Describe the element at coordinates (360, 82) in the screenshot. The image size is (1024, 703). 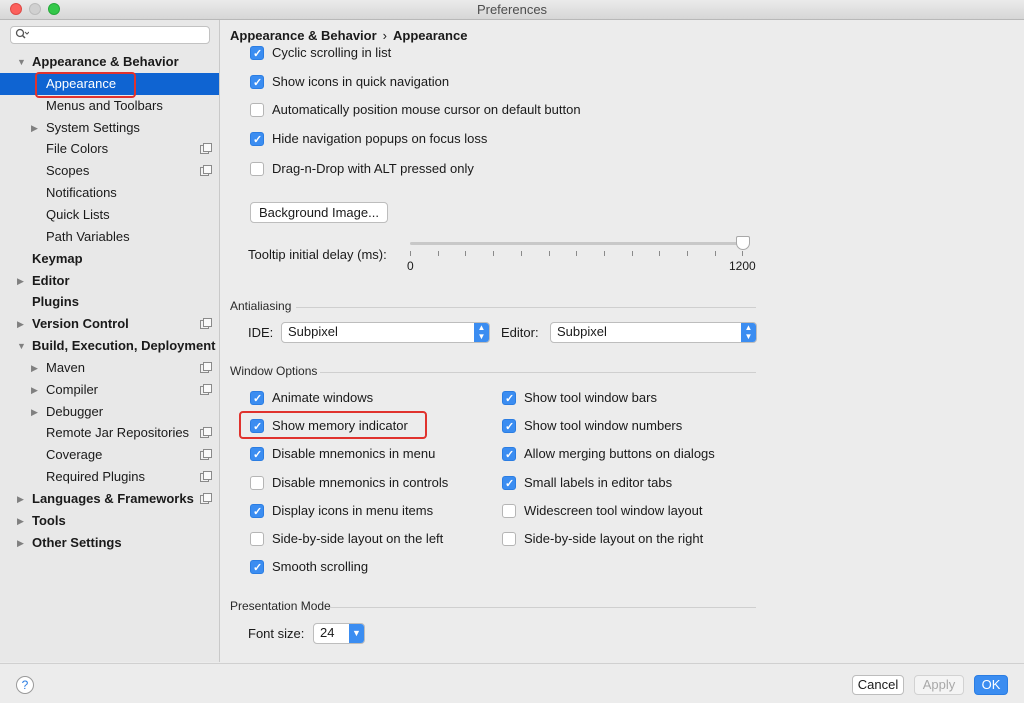
I see `checkbox-label: Show icons in quick navigation` at that location.